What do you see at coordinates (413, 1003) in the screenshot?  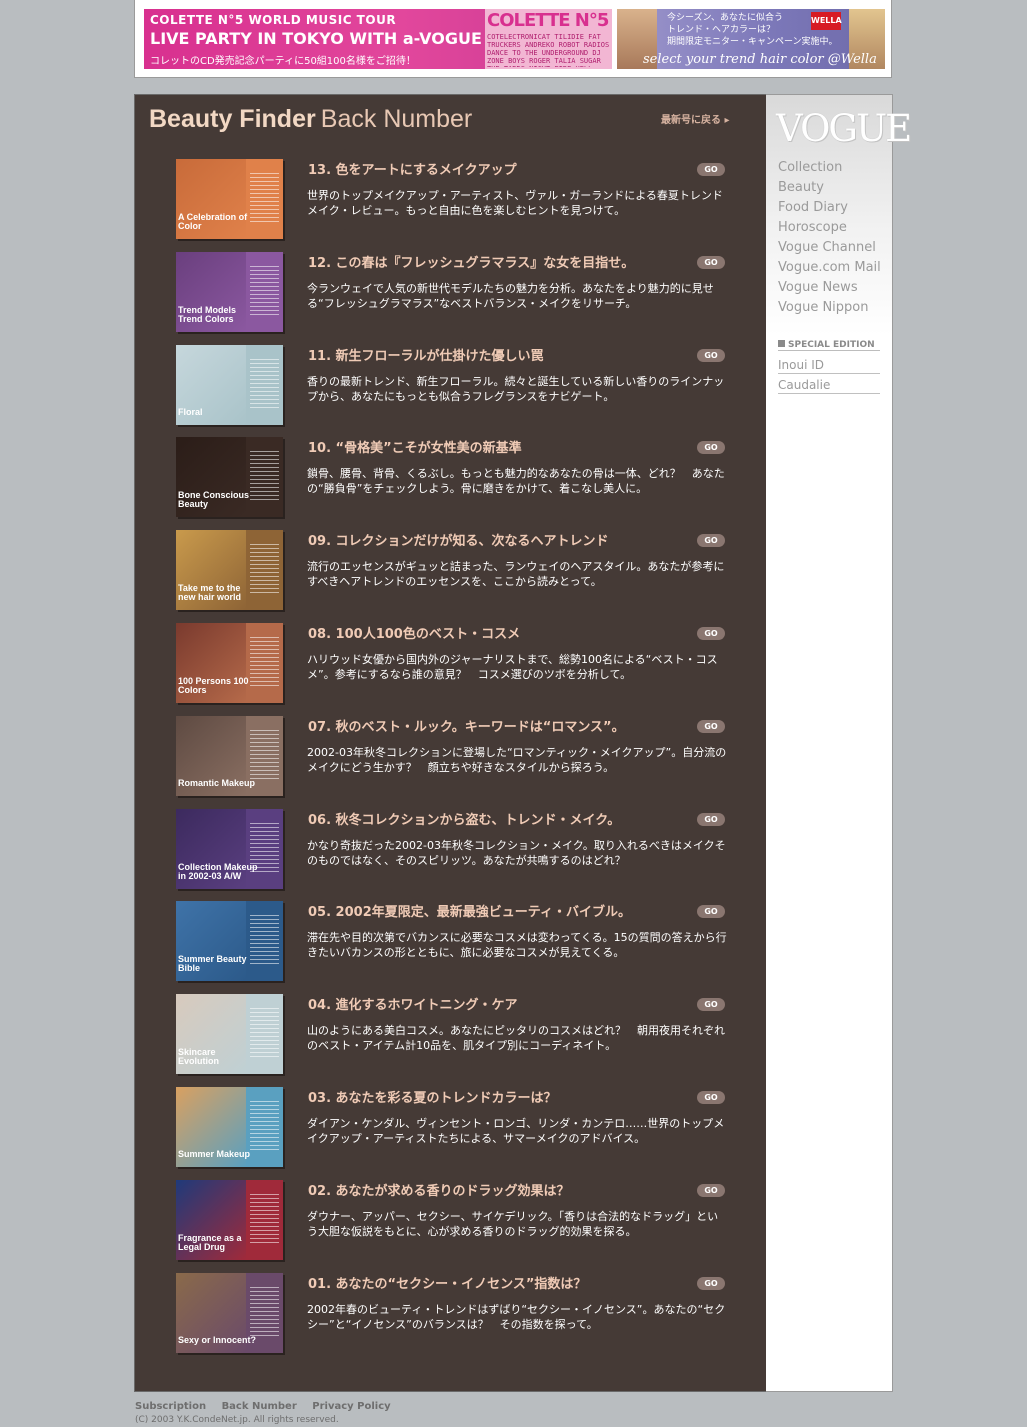 I see `issue-title: 04. 進化するホワイトニング・ケア` at bounding box center [413, 1003].